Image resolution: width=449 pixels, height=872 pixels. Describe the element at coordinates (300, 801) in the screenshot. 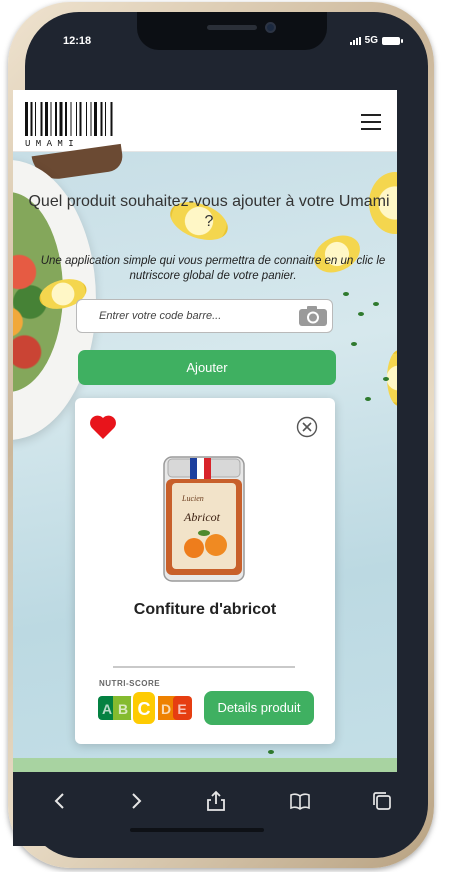

I see `bookmarks-icon` at that location.